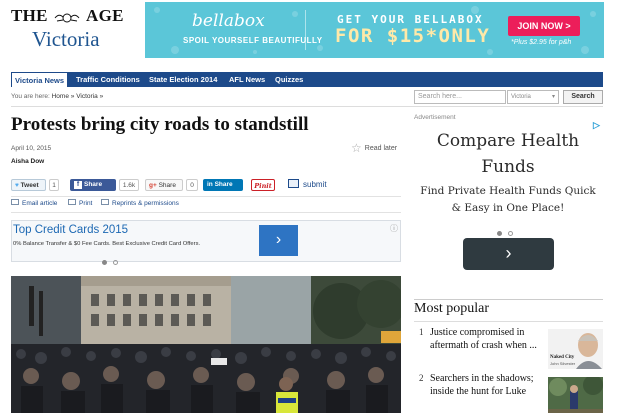 This screenshot has width=620, height=413. What do you see at coordinates (145, 203) in the screenshot?
I see `reprints-label: Reprints & permissions` at bounding box center [145, 203].